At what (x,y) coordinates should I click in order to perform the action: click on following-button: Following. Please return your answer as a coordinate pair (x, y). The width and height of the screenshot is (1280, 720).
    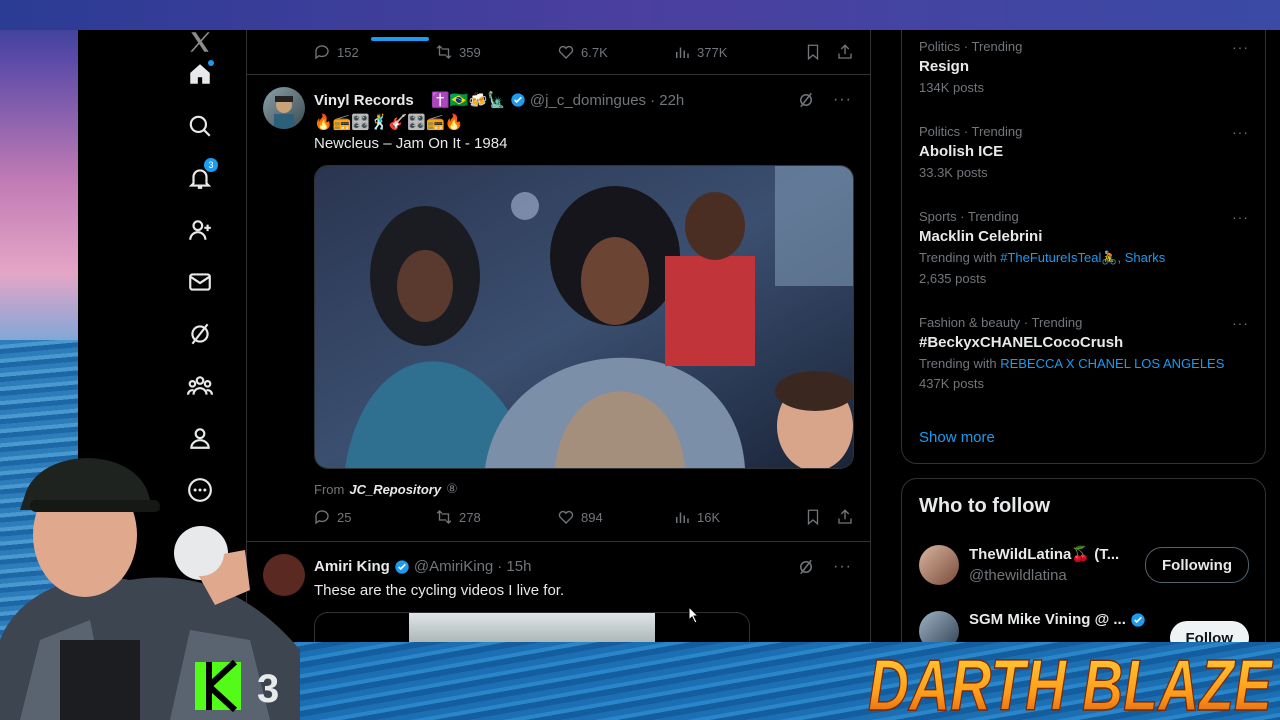
    Looking at the image, I should click on (1197, 565).